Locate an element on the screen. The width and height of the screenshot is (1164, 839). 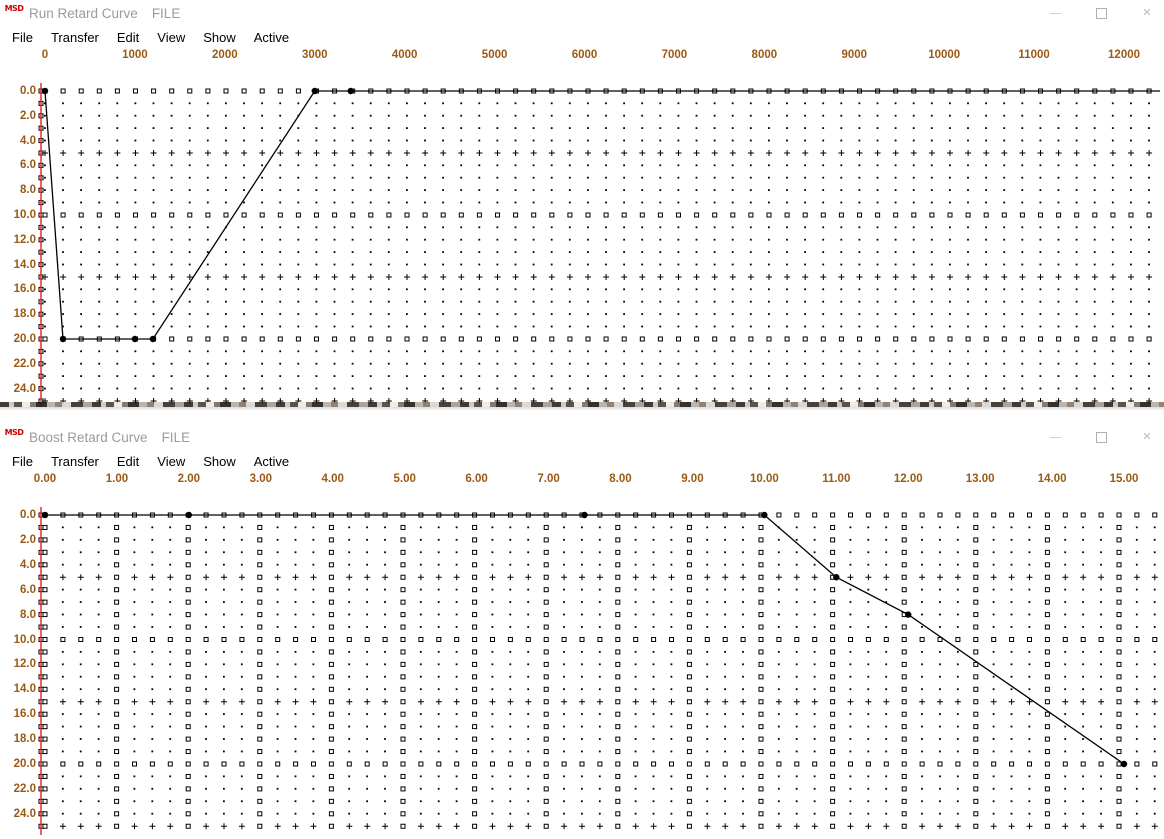
x-axis-tick-label: 14.00 is located at coordinates (1052, 479).